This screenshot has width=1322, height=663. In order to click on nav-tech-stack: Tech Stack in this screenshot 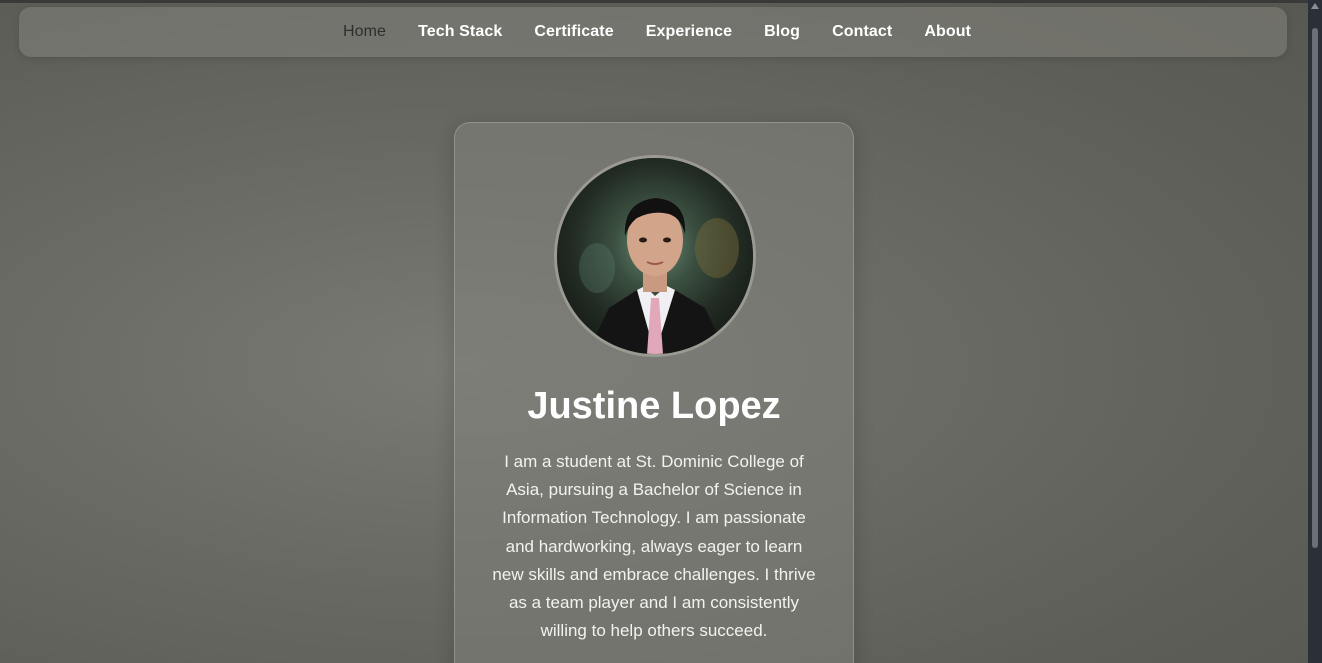, I will do `click(460, 32)`.